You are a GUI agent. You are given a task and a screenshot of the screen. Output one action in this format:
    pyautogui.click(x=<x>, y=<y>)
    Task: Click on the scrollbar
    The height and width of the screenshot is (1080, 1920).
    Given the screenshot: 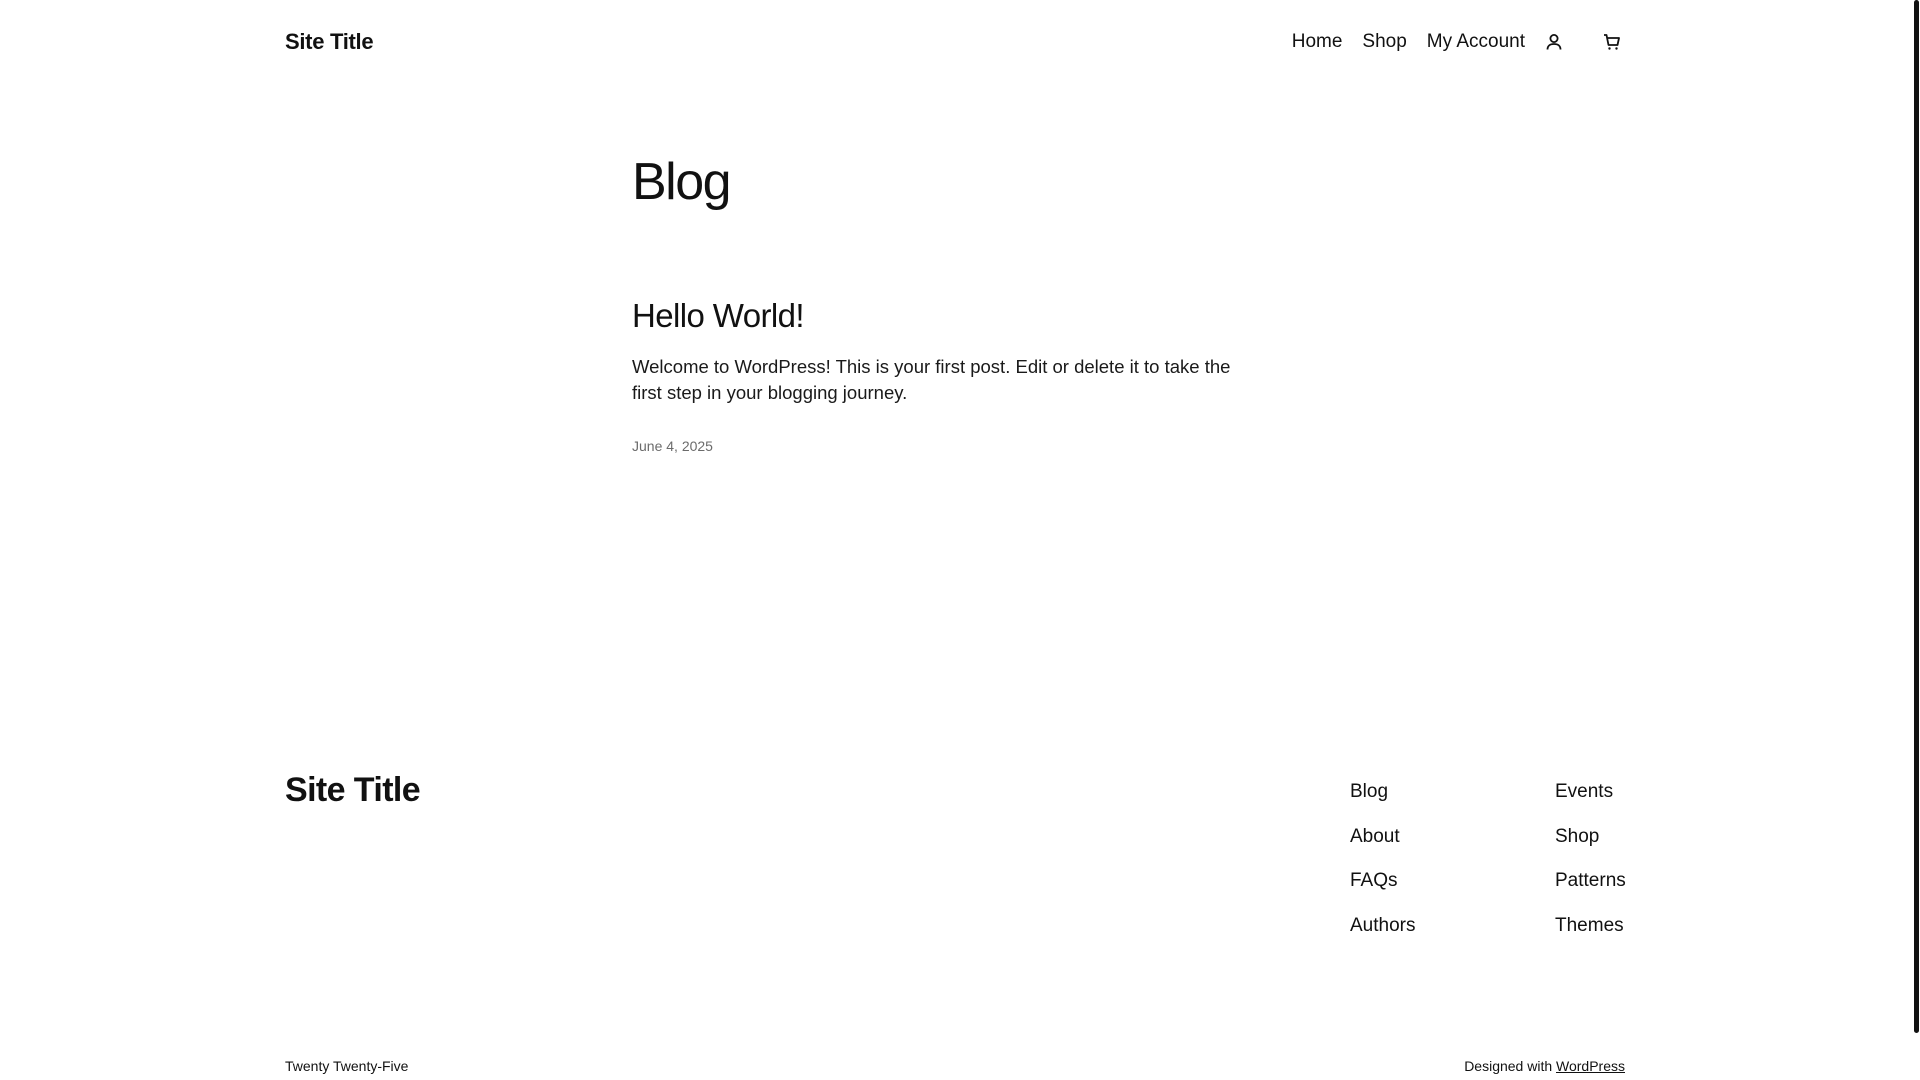 What is the action you would take?
    pyautogui.click(x=1916, y=540)
    